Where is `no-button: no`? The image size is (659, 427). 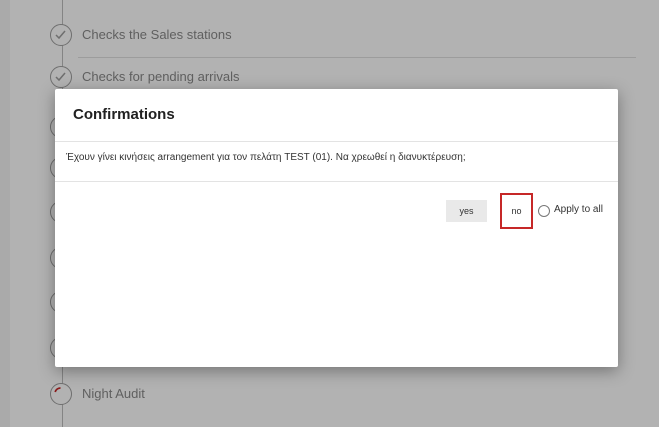
no-button: no is located at coordinates (516, 211).